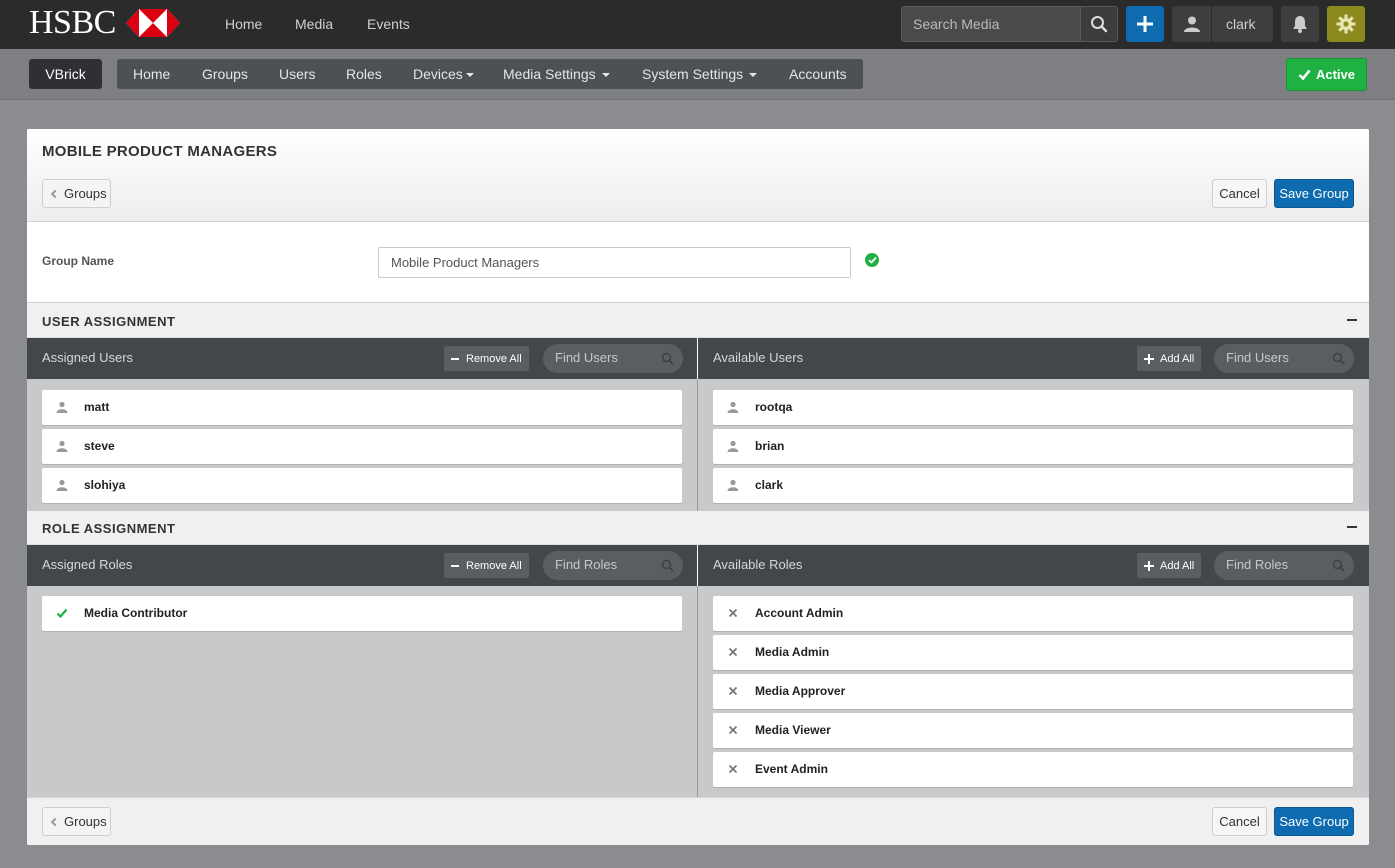 The image size is (1395, 868). I want to click on user-menu-button: clark, so click(1222, 24).